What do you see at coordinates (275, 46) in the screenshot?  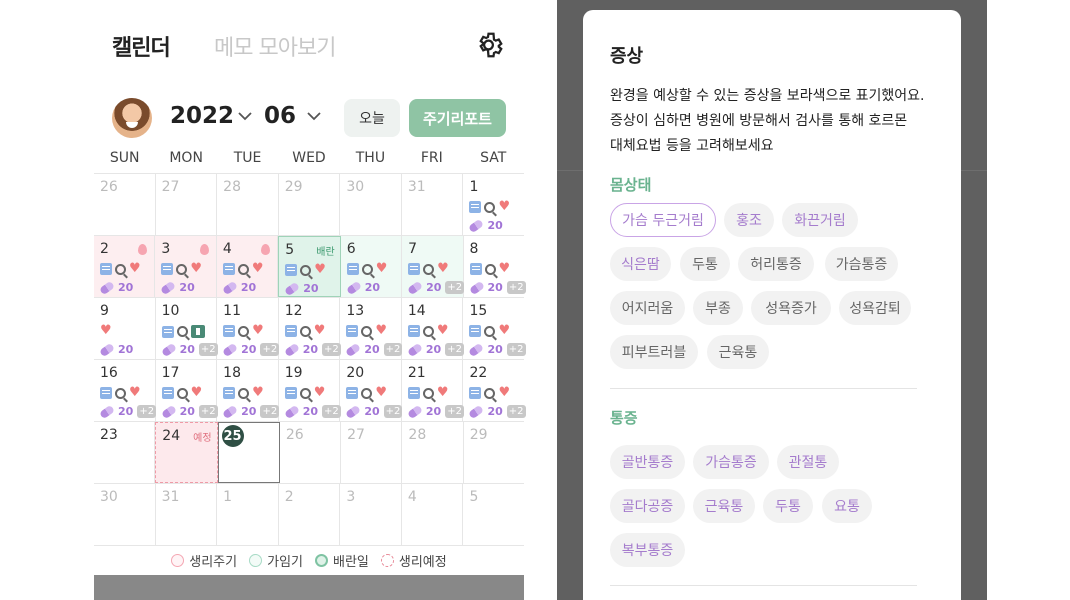 I see `tab-memo: 메모 모아보기` at bounding box center [275, 46].